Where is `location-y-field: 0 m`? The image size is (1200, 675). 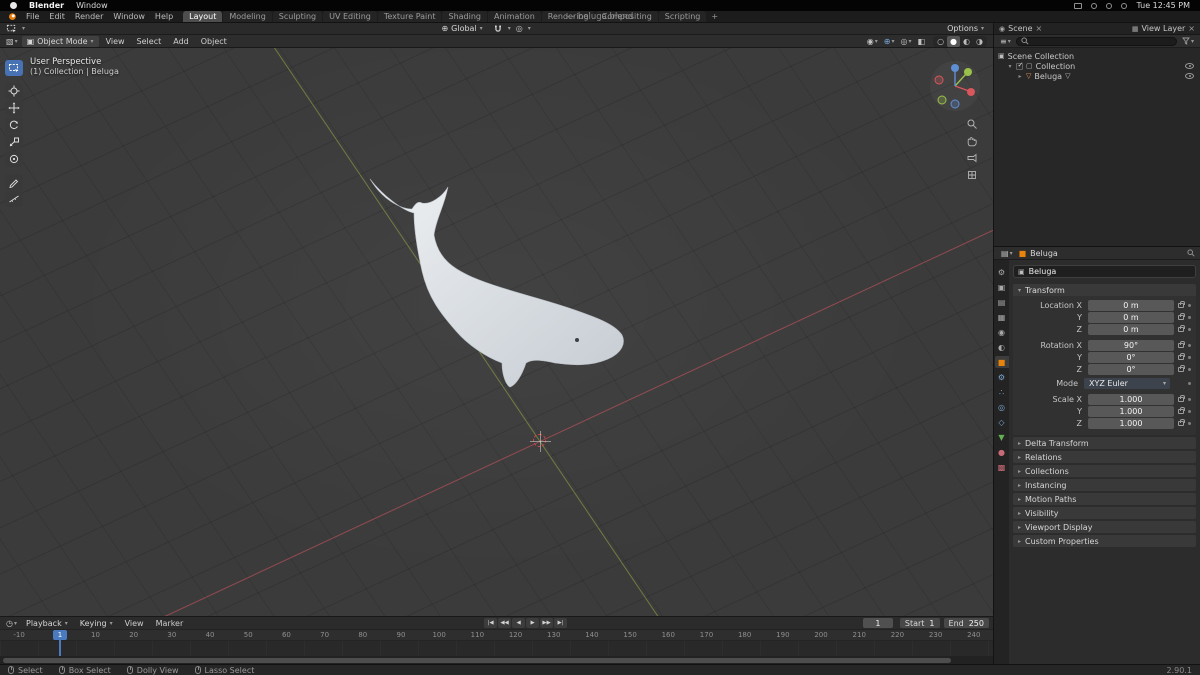 location-y-field: 0 m is located at coordinates (1131, 317).